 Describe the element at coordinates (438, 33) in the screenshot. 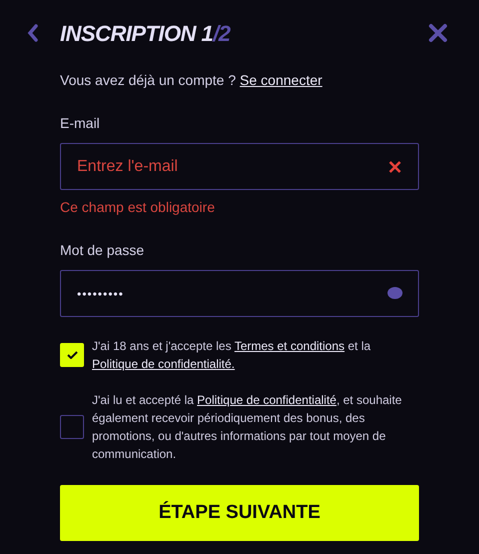

I see `close-button` at that location.